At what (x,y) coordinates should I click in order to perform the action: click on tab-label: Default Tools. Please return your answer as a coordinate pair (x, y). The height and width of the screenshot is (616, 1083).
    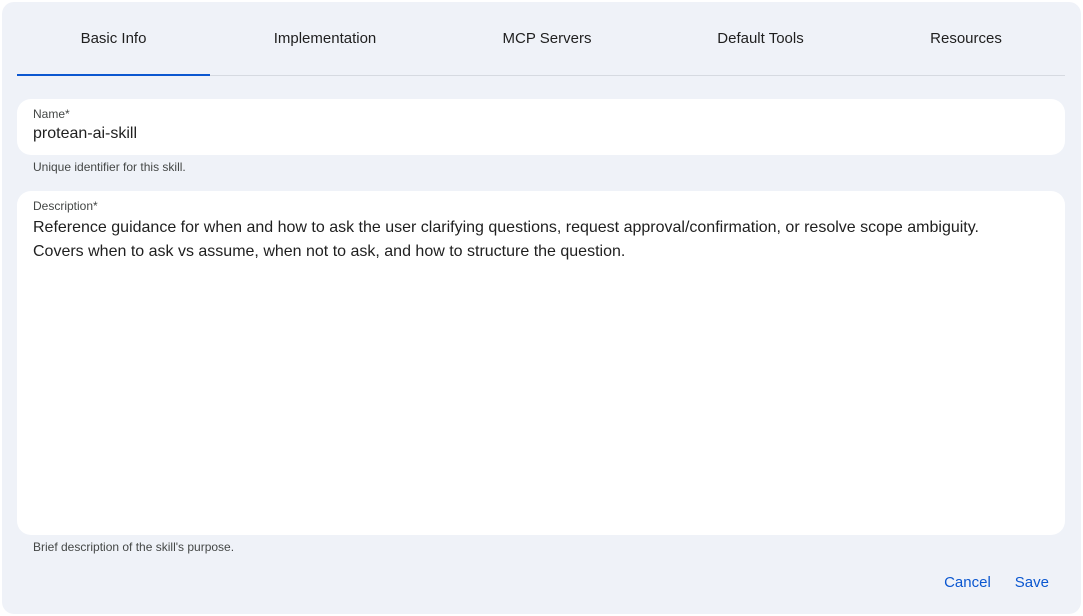
    Looking at the image, I should click on (760, 38).